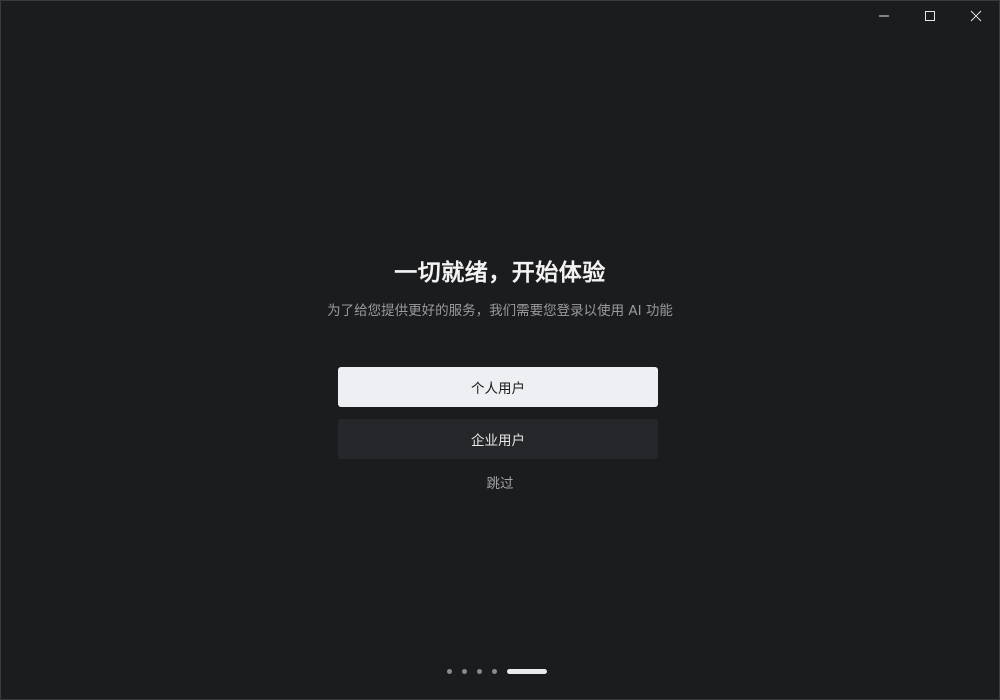 The height and width of the screenshot is (700, 1000). What do you see at coordinates (500, 273) in the screenshot?
I see `page-title: 一切就绪，开始体验` at bounding box center [500, 273].